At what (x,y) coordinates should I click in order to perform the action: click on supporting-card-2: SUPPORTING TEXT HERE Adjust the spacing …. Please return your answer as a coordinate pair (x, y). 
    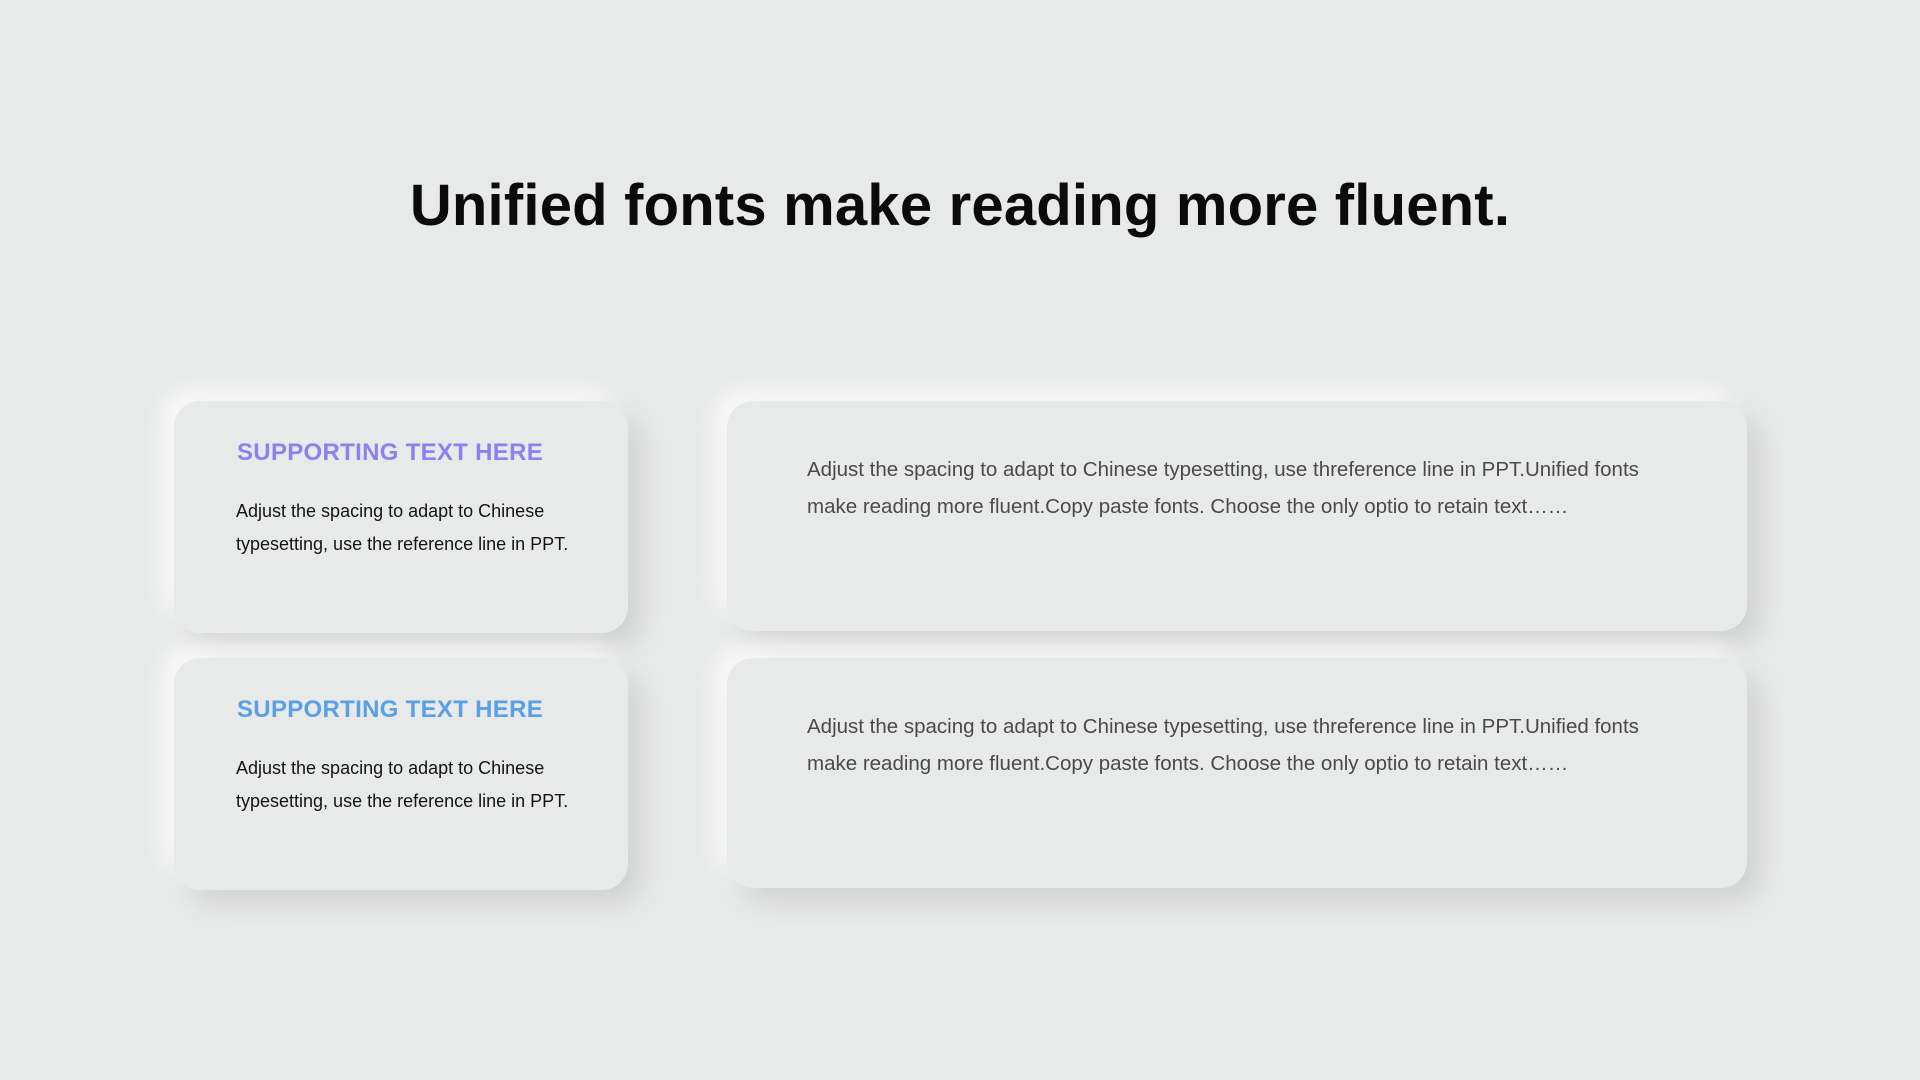
    Looking at the image, I should click on (401, 774).